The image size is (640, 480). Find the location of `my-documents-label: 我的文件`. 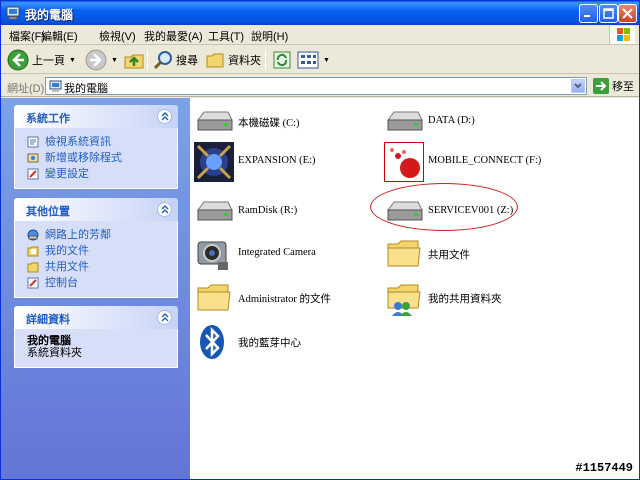

my-documents-label: 我的文件 is located at coordinates (67, 251).